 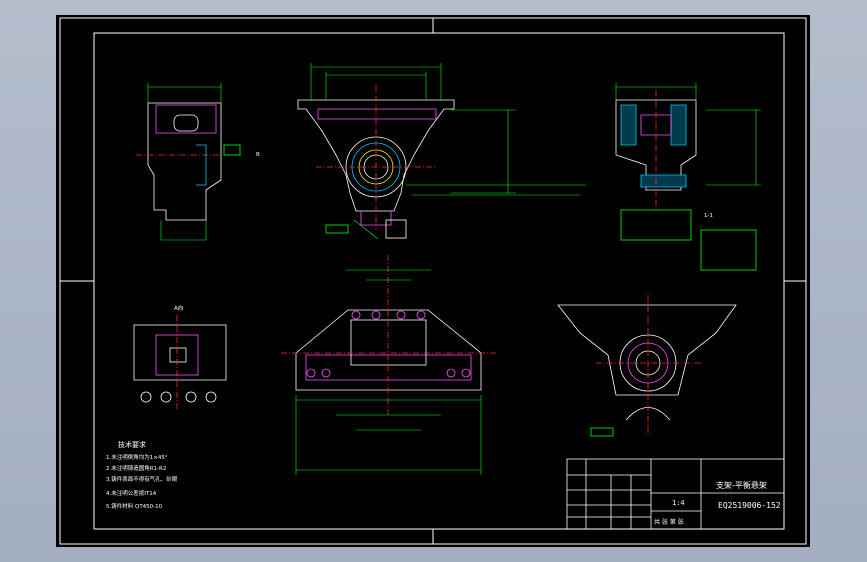 What do you see at coordinates (131, 494) in the screenshot?
I see `tech-requirement-item: 4.未注明公差按IT14` at bounding box center [131, 494].